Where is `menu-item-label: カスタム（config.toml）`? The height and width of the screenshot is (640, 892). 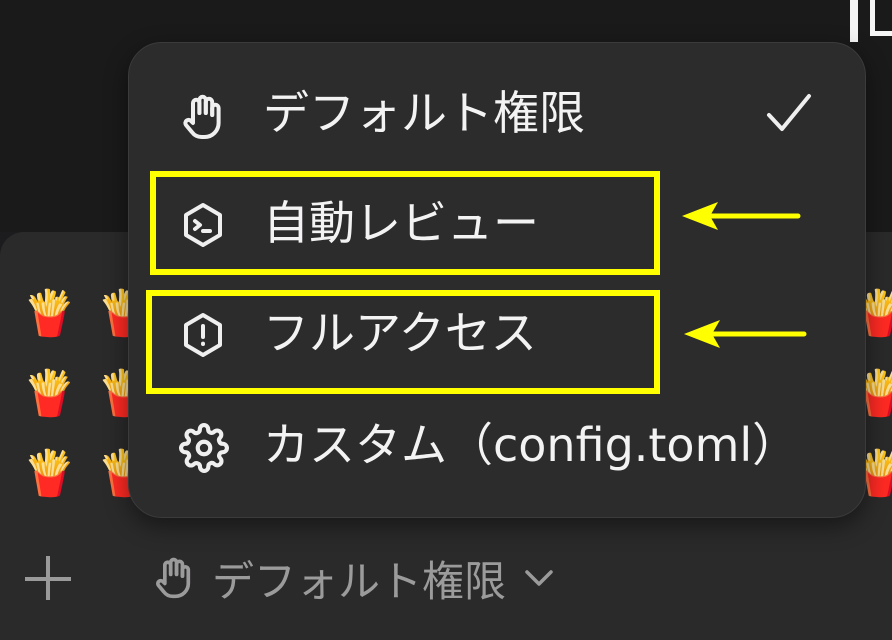 menu-item-label: カスタム（config.toml） is located at coordinates (531, 445).